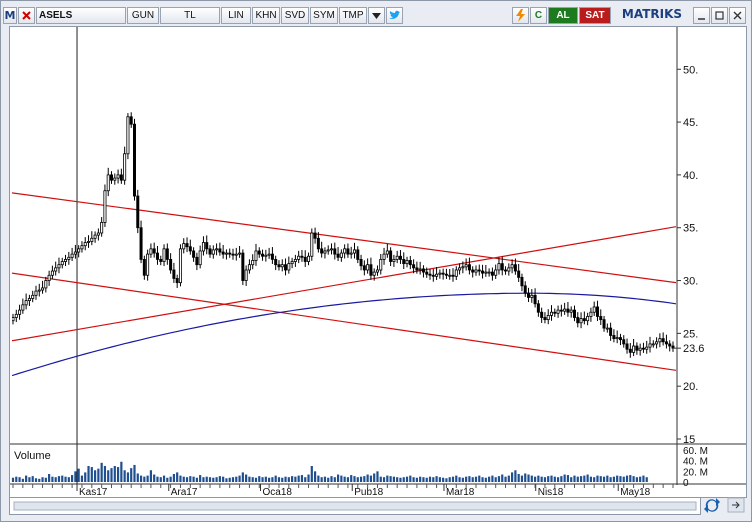 Image resolution: width=752 pixels, height=522 pixels. What do you see at coordinates (719, 15) in the screenshot?
I see `restore-icon` at bounding box center [719, 15].